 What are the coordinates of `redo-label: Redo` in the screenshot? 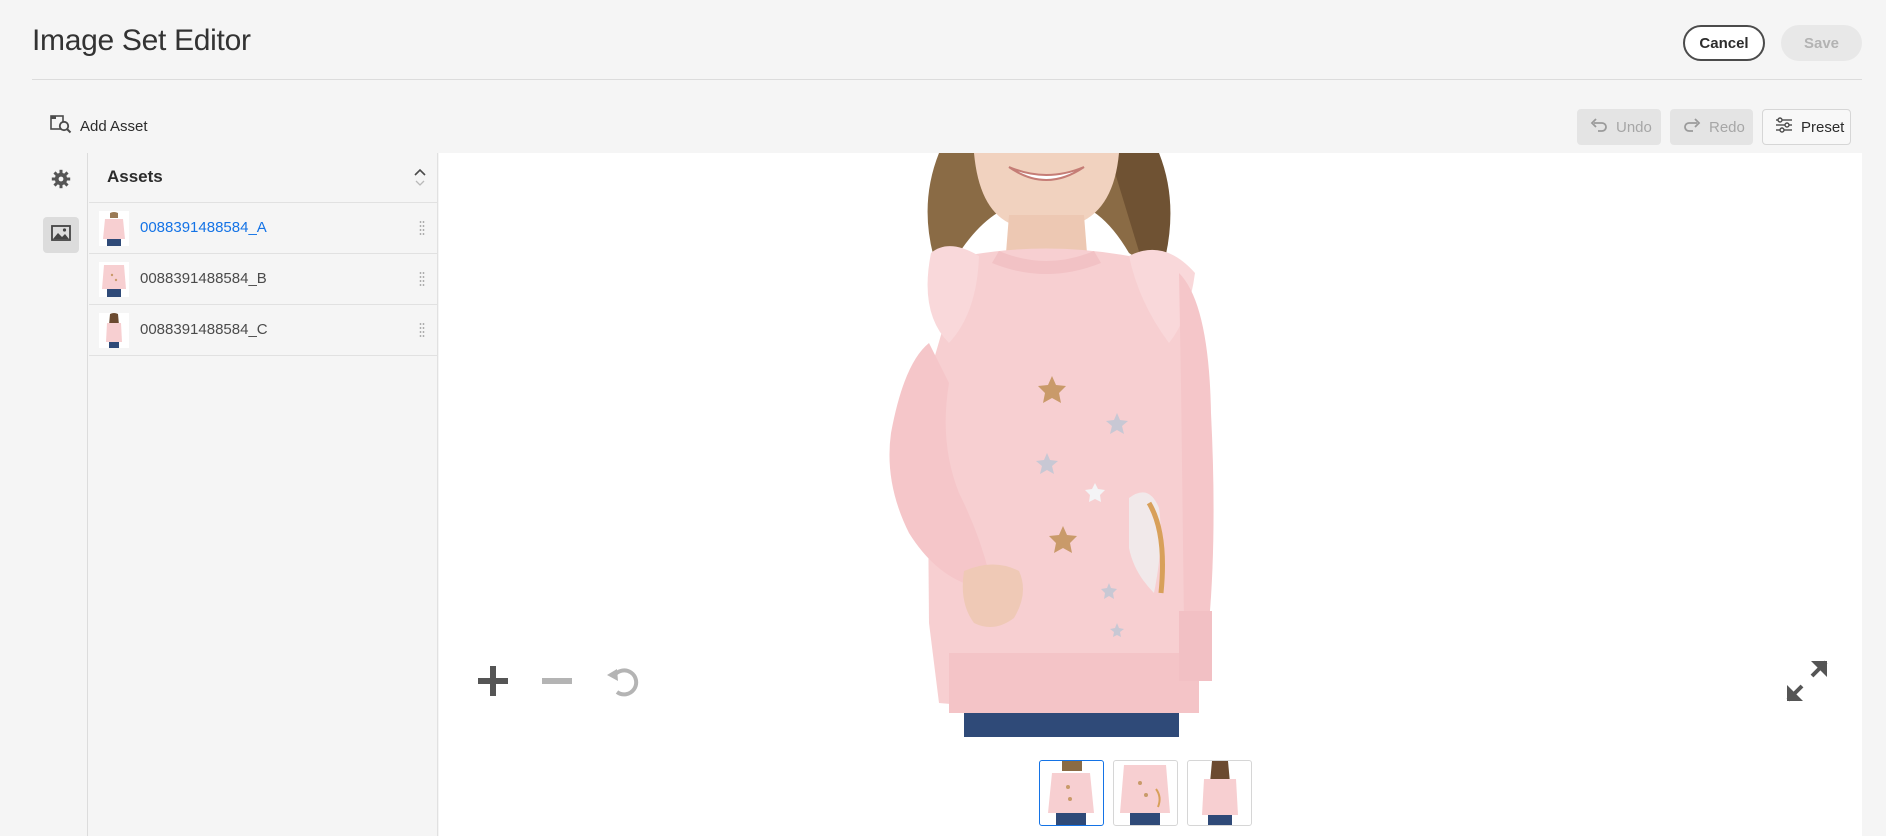 It's located at (1727, 127).